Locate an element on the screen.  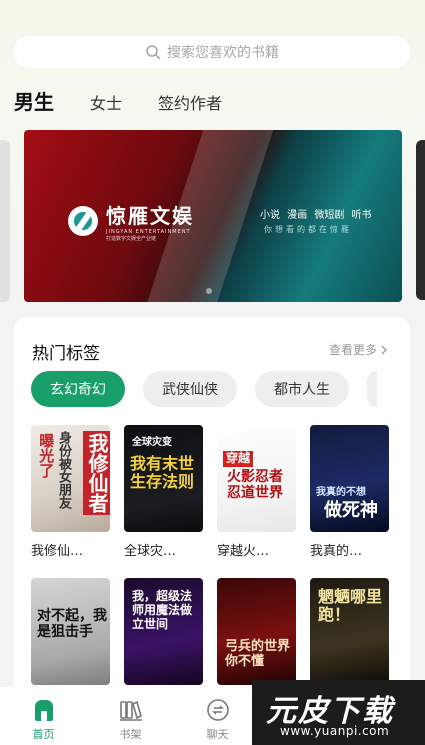
book-item: 魍魉哪里跑！ is located at coordinates (349, 631).